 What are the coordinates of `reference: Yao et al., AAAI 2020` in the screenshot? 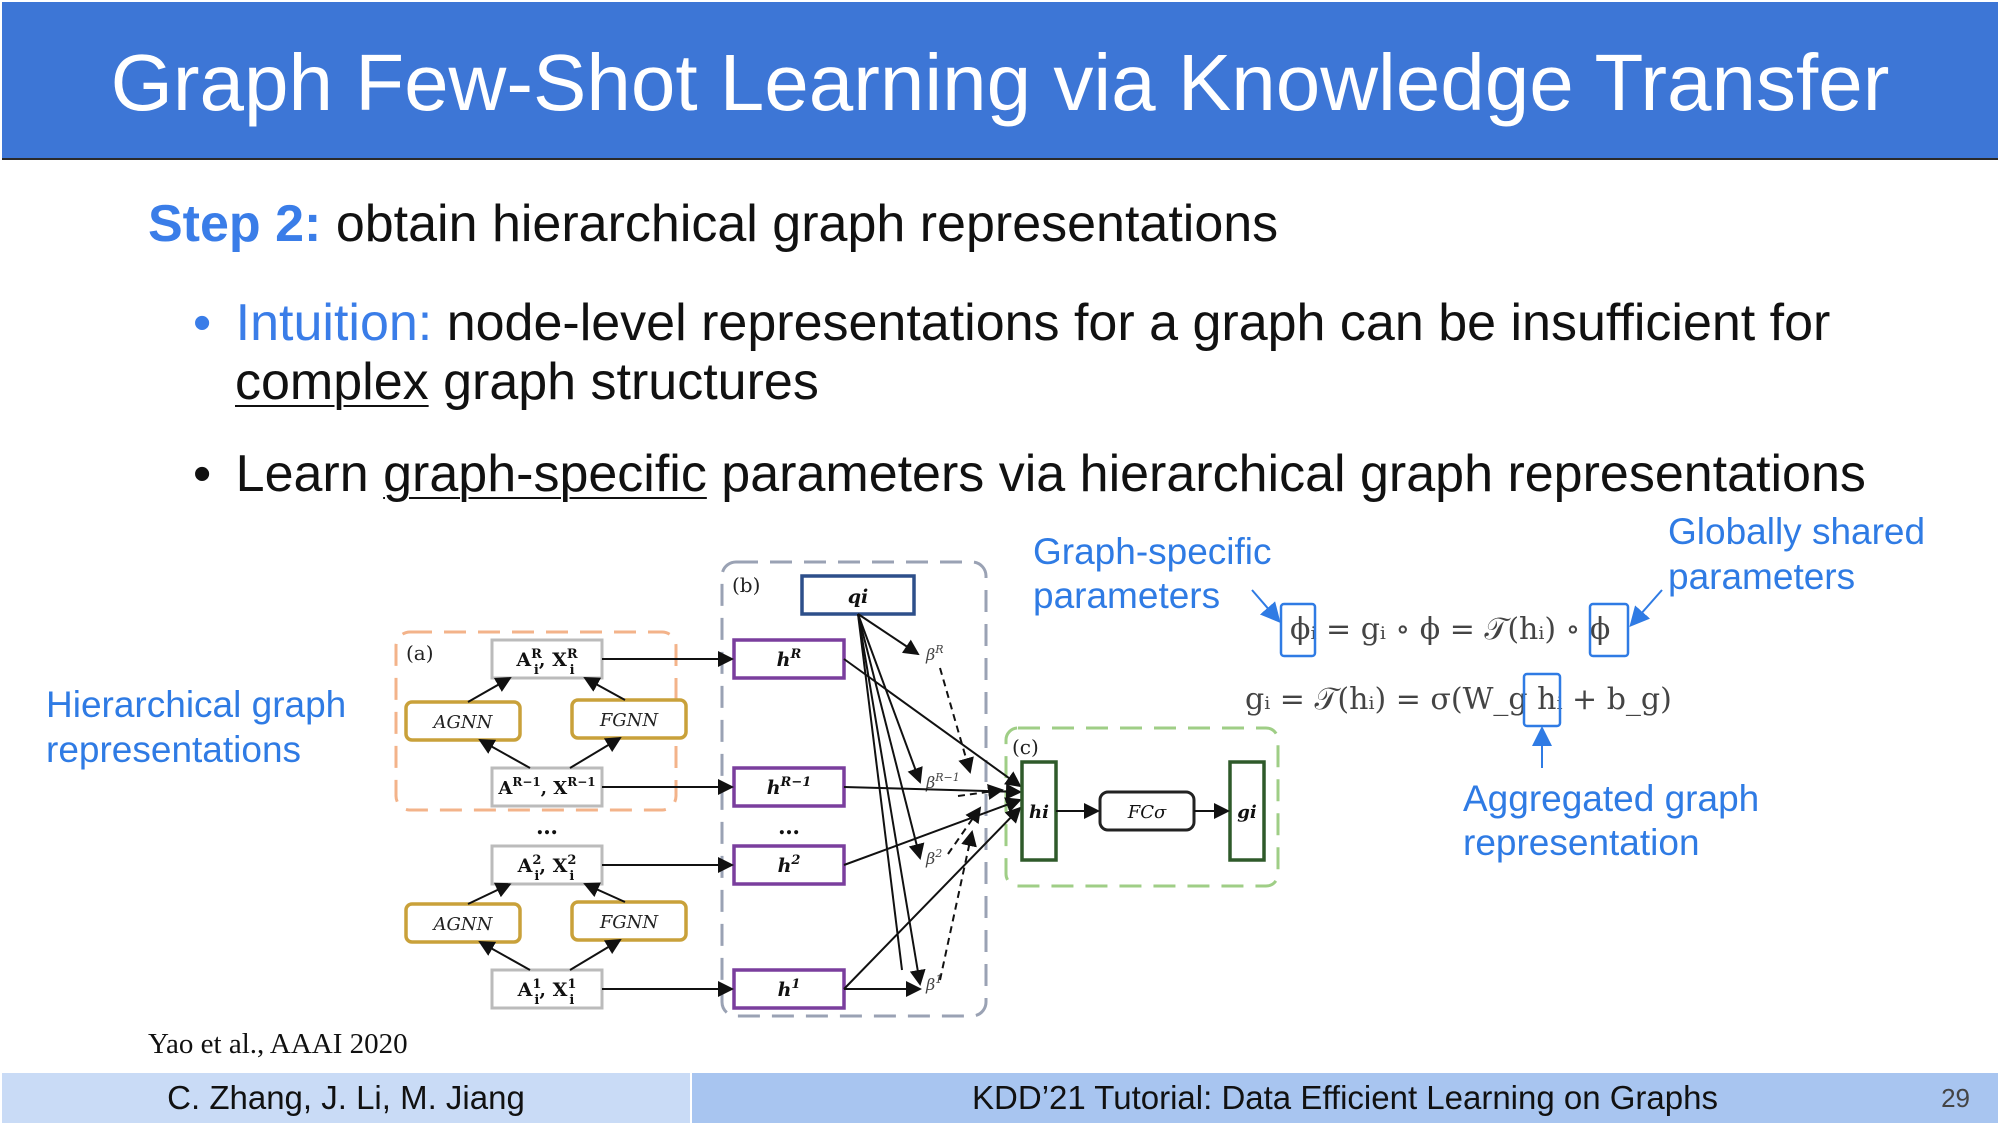 It's located at (278, 1044).